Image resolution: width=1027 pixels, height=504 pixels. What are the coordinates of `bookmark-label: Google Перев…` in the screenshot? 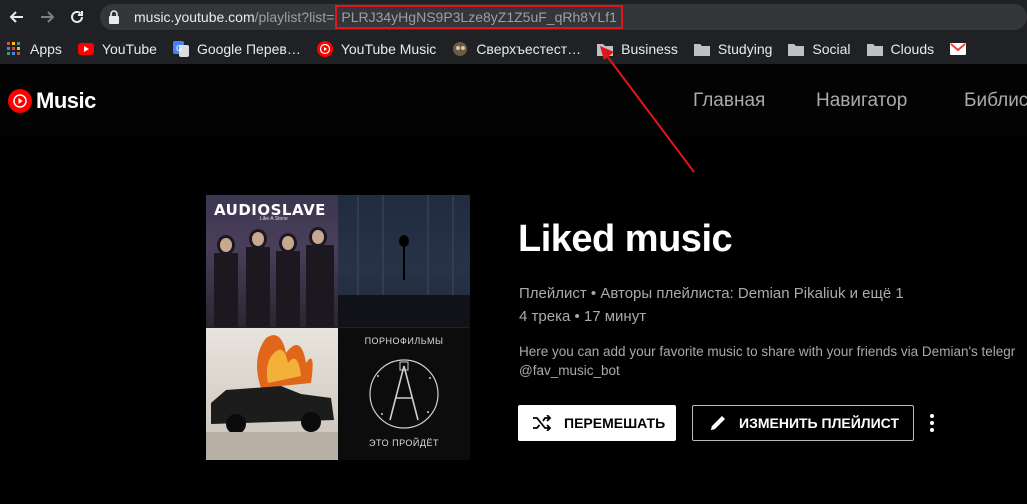 It's located at (248, 49).